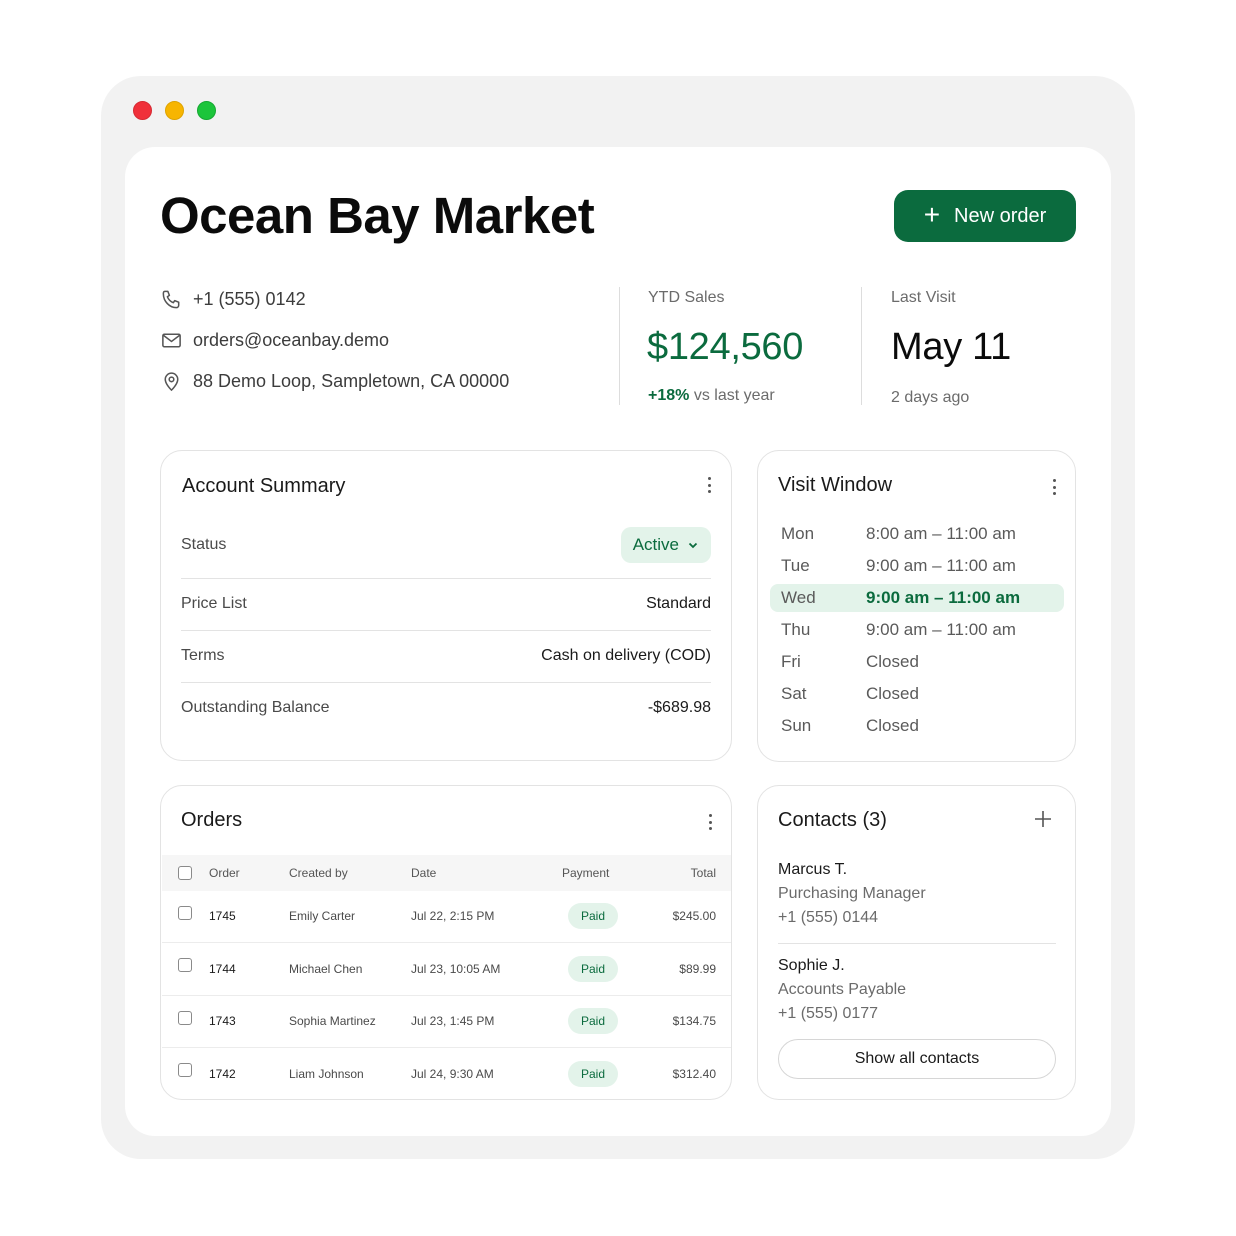 The height and width of the screenshot is (1236, 1236). I want to click on ytd-sales-change: +18% vs last year, so click(711, 396).